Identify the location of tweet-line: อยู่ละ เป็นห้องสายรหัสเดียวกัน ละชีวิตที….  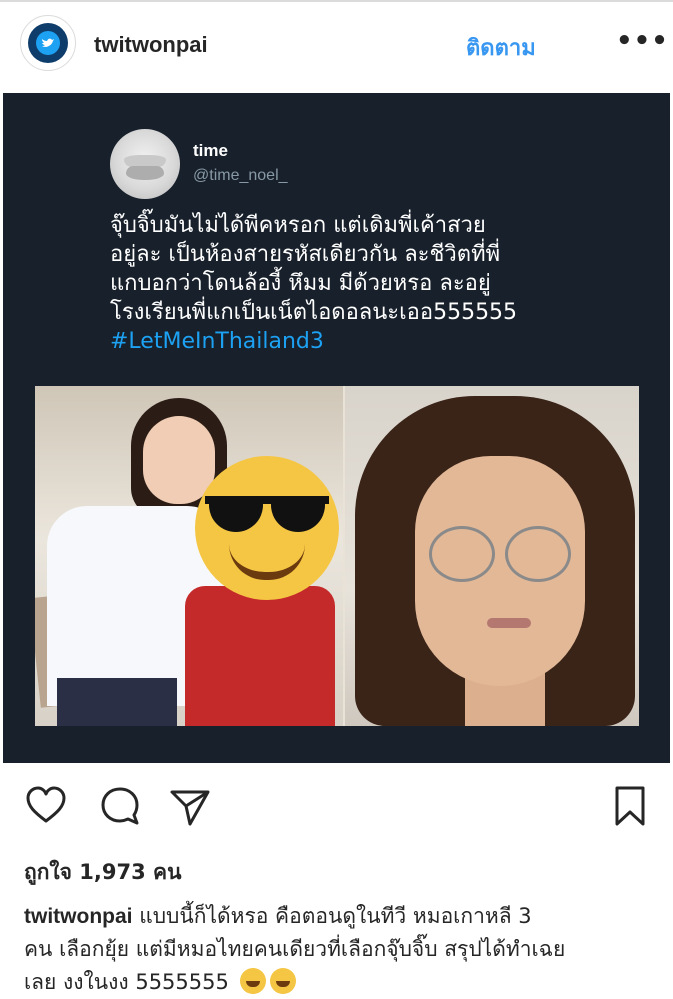
(305, 254).